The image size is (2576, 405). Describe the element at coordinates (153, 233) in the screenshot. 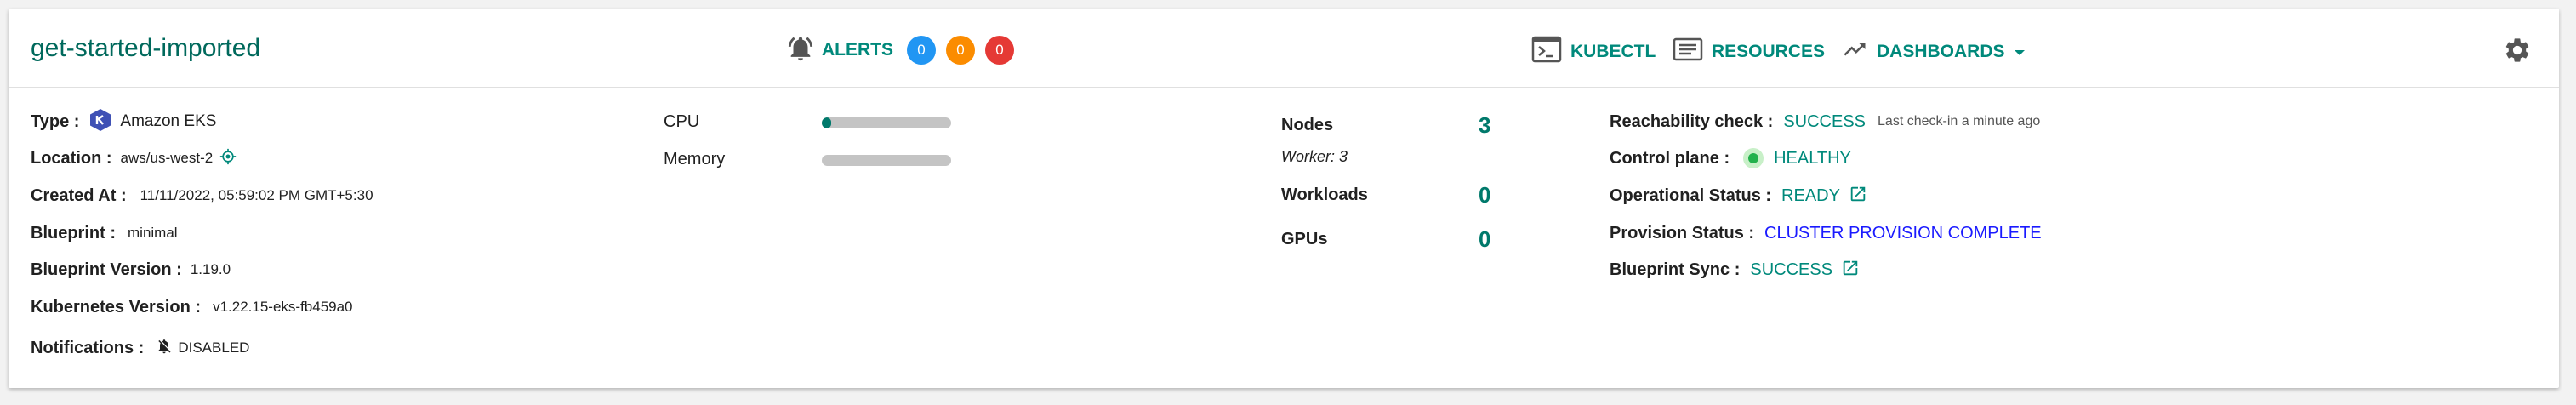

I see `blueprint-value: minimal` at that location.